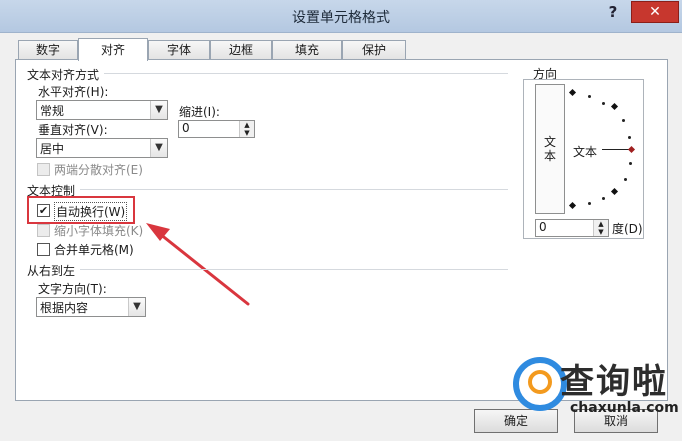 The height and width of the screenshot is (441, 682). I want to click on ok-button: 确定, so click(516, 421).